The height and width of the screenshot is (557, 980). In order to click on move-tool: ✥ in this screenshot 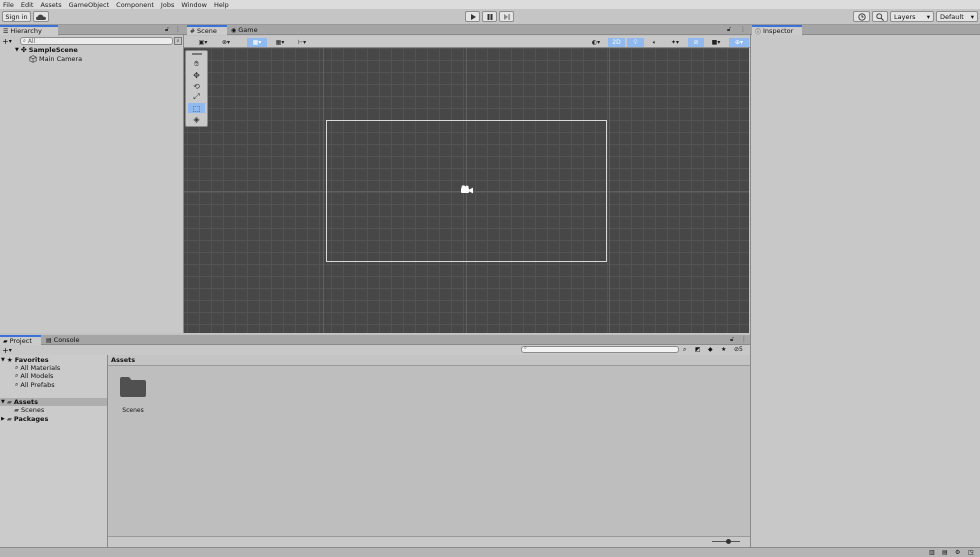, I will do `click(196, 75)`.